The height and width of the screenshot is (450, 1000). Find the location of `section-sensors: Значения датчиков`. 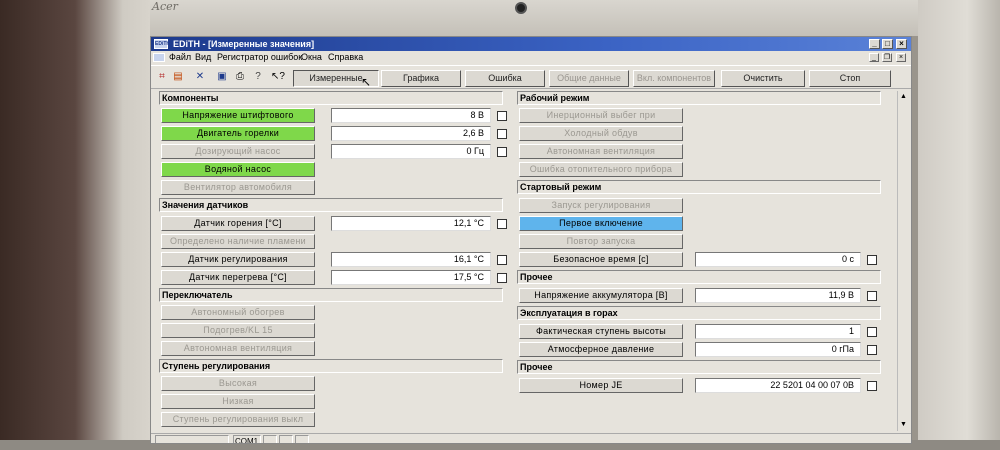

section-sensors: Значения датчиков is located at coordinates (331, 205).